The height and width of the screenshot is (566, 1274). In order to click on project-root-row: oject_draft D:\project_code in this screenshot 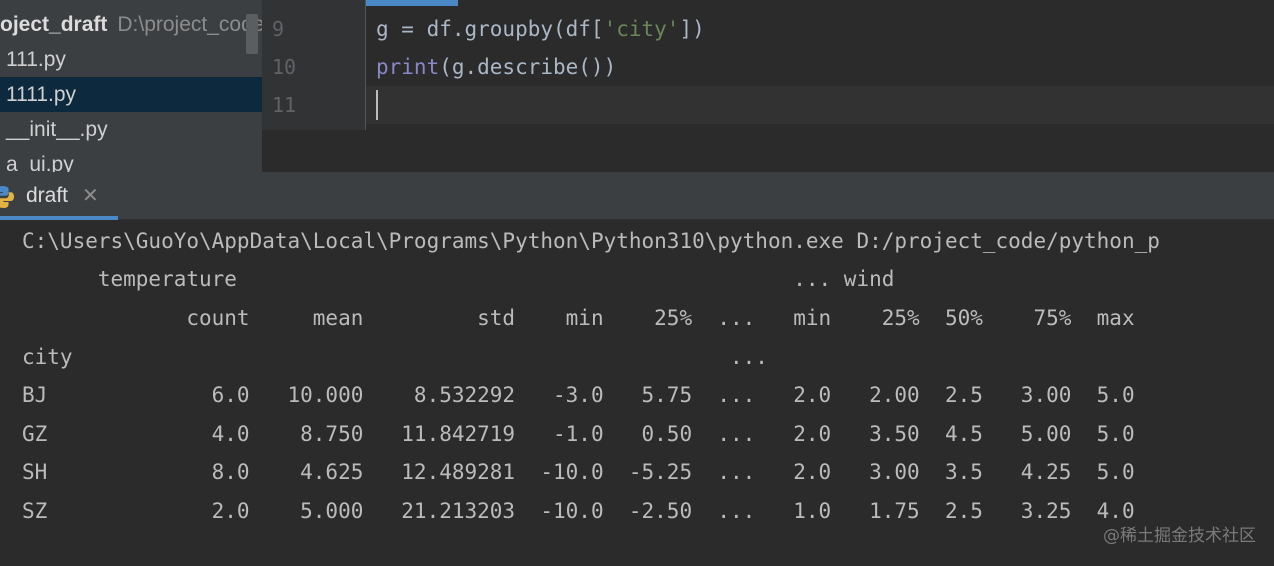, I will do `click(131, 25)`.